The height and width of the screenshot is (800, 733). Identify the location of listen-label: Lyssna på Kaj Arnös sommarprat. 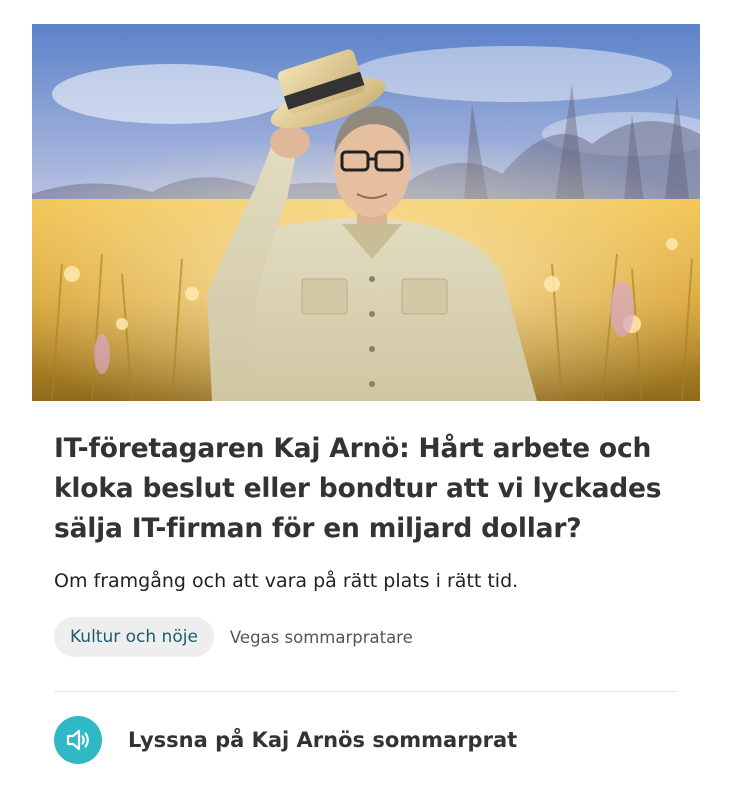
(323, 740).